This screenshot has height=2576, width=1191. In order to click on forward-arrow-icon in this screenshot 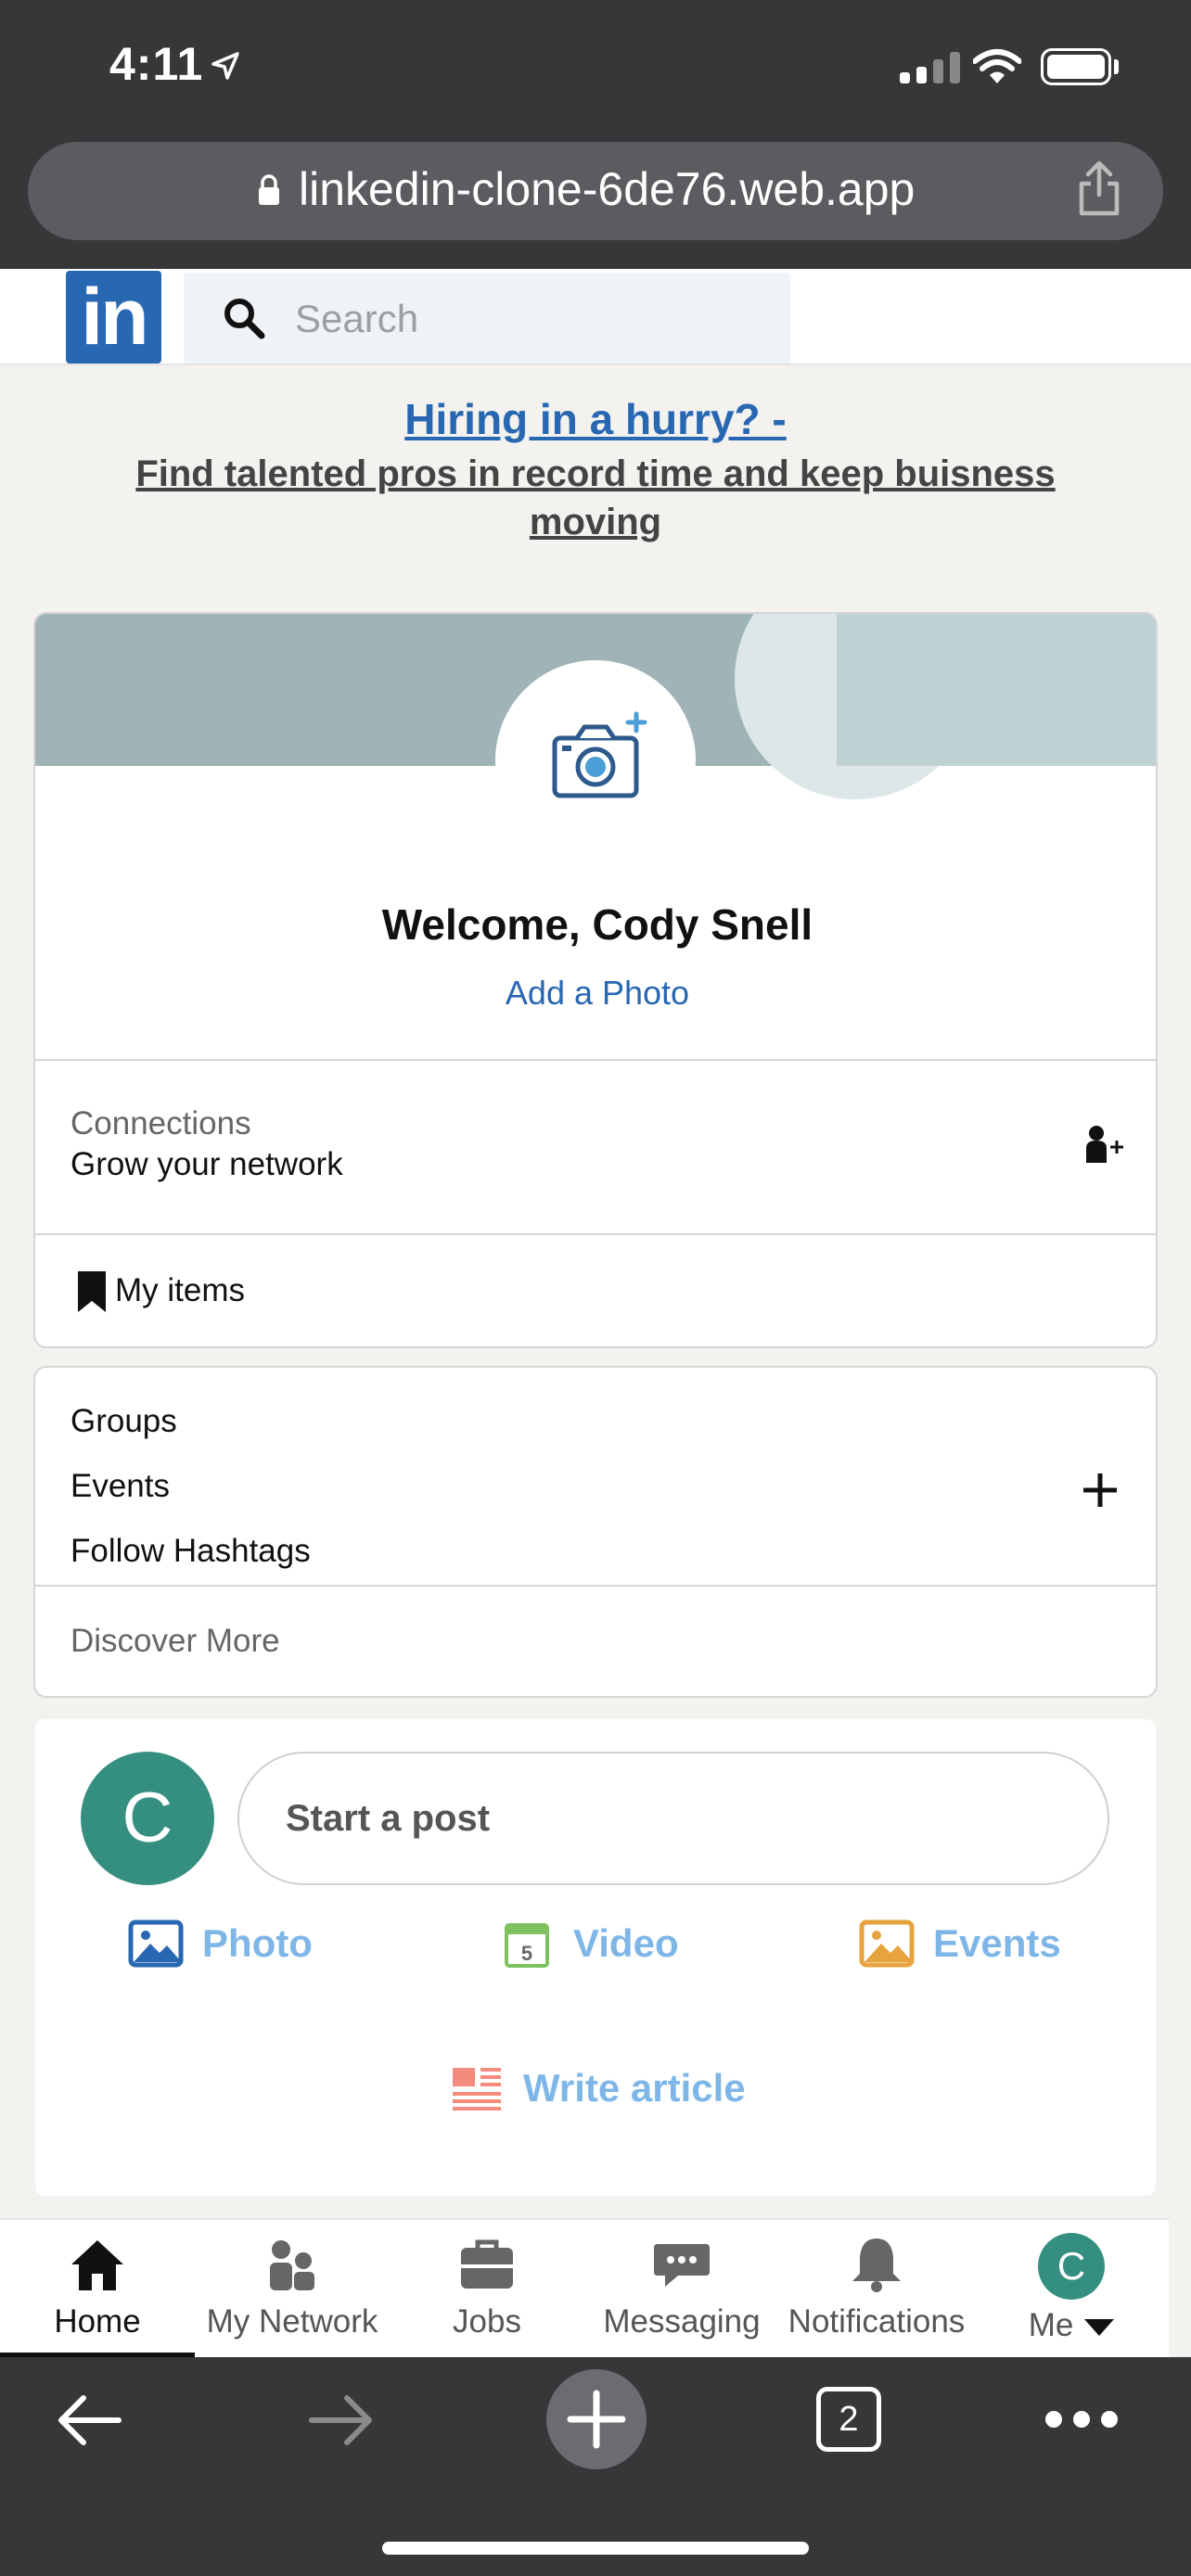, I will do `click(341, 2420)`.